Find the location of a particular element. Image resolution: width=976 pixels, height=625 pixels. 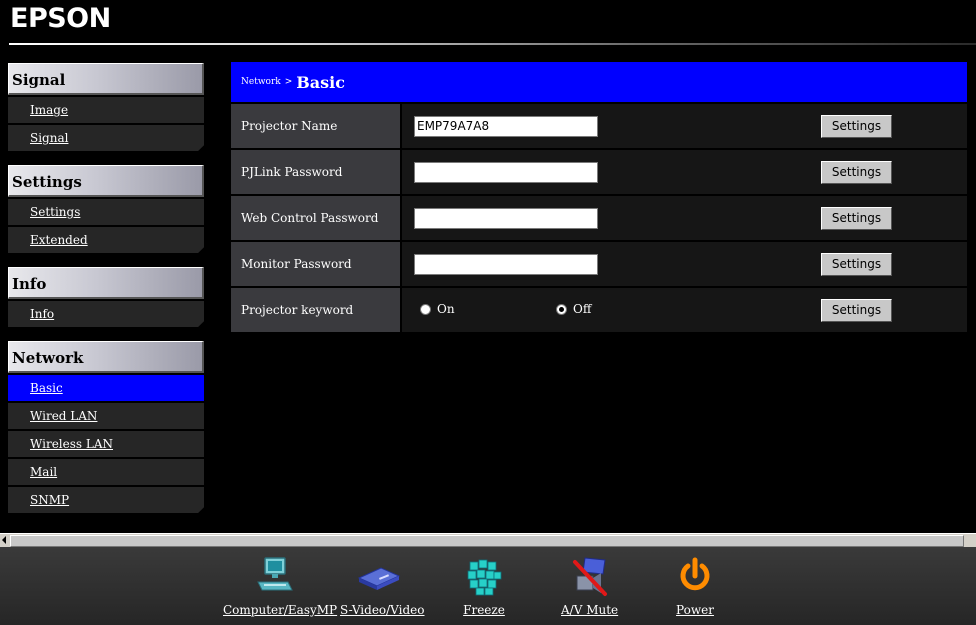

monitor-password-settings-button: Settings is located at coordinates (856, 264).